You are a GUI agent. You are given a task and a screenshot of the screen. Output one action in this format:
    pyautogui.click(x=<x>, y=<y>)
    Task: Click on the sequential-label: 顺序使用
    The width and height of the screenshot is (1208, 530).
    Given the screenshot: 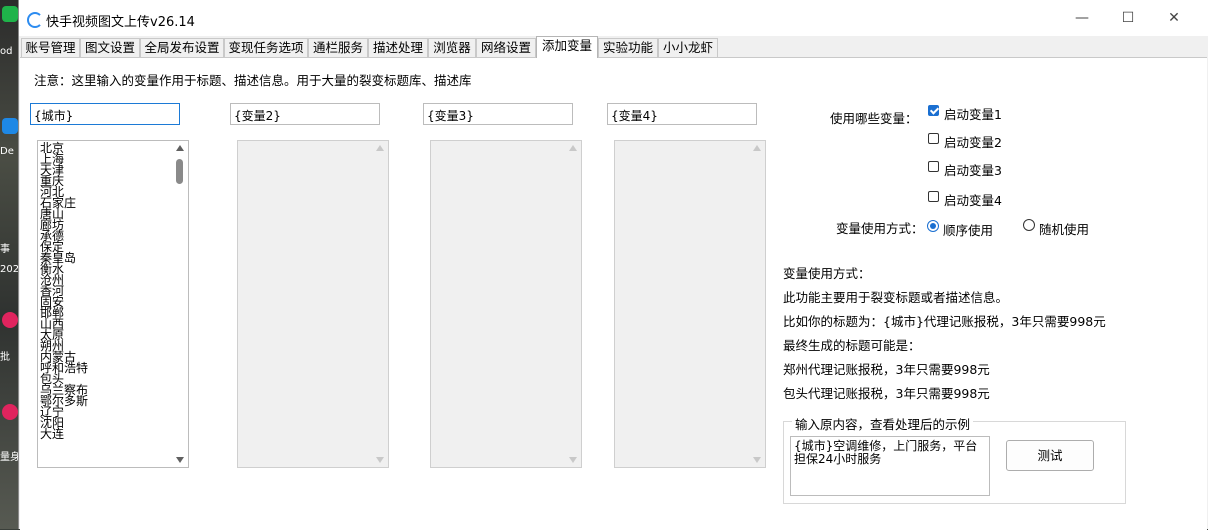 What is the action you would take?
    pyautogui.click(x=968, y=229)
    